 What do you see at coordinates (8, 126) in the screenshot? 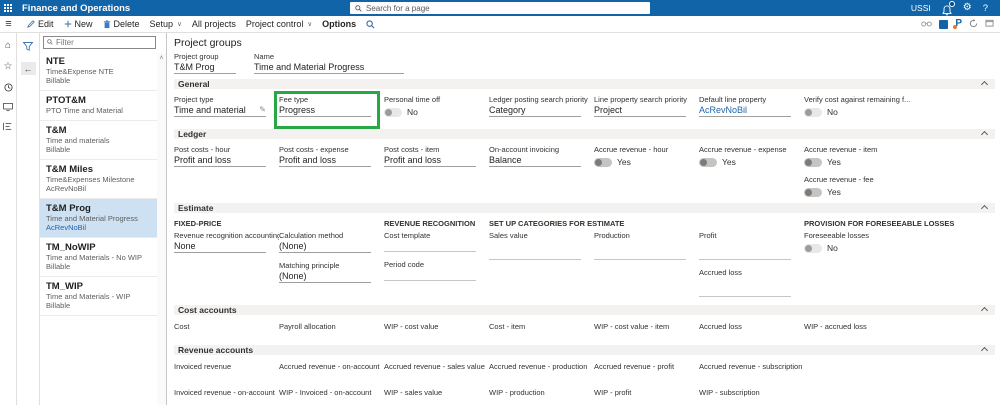
I see `modules-list-icon` at bounding box center [8, 126].